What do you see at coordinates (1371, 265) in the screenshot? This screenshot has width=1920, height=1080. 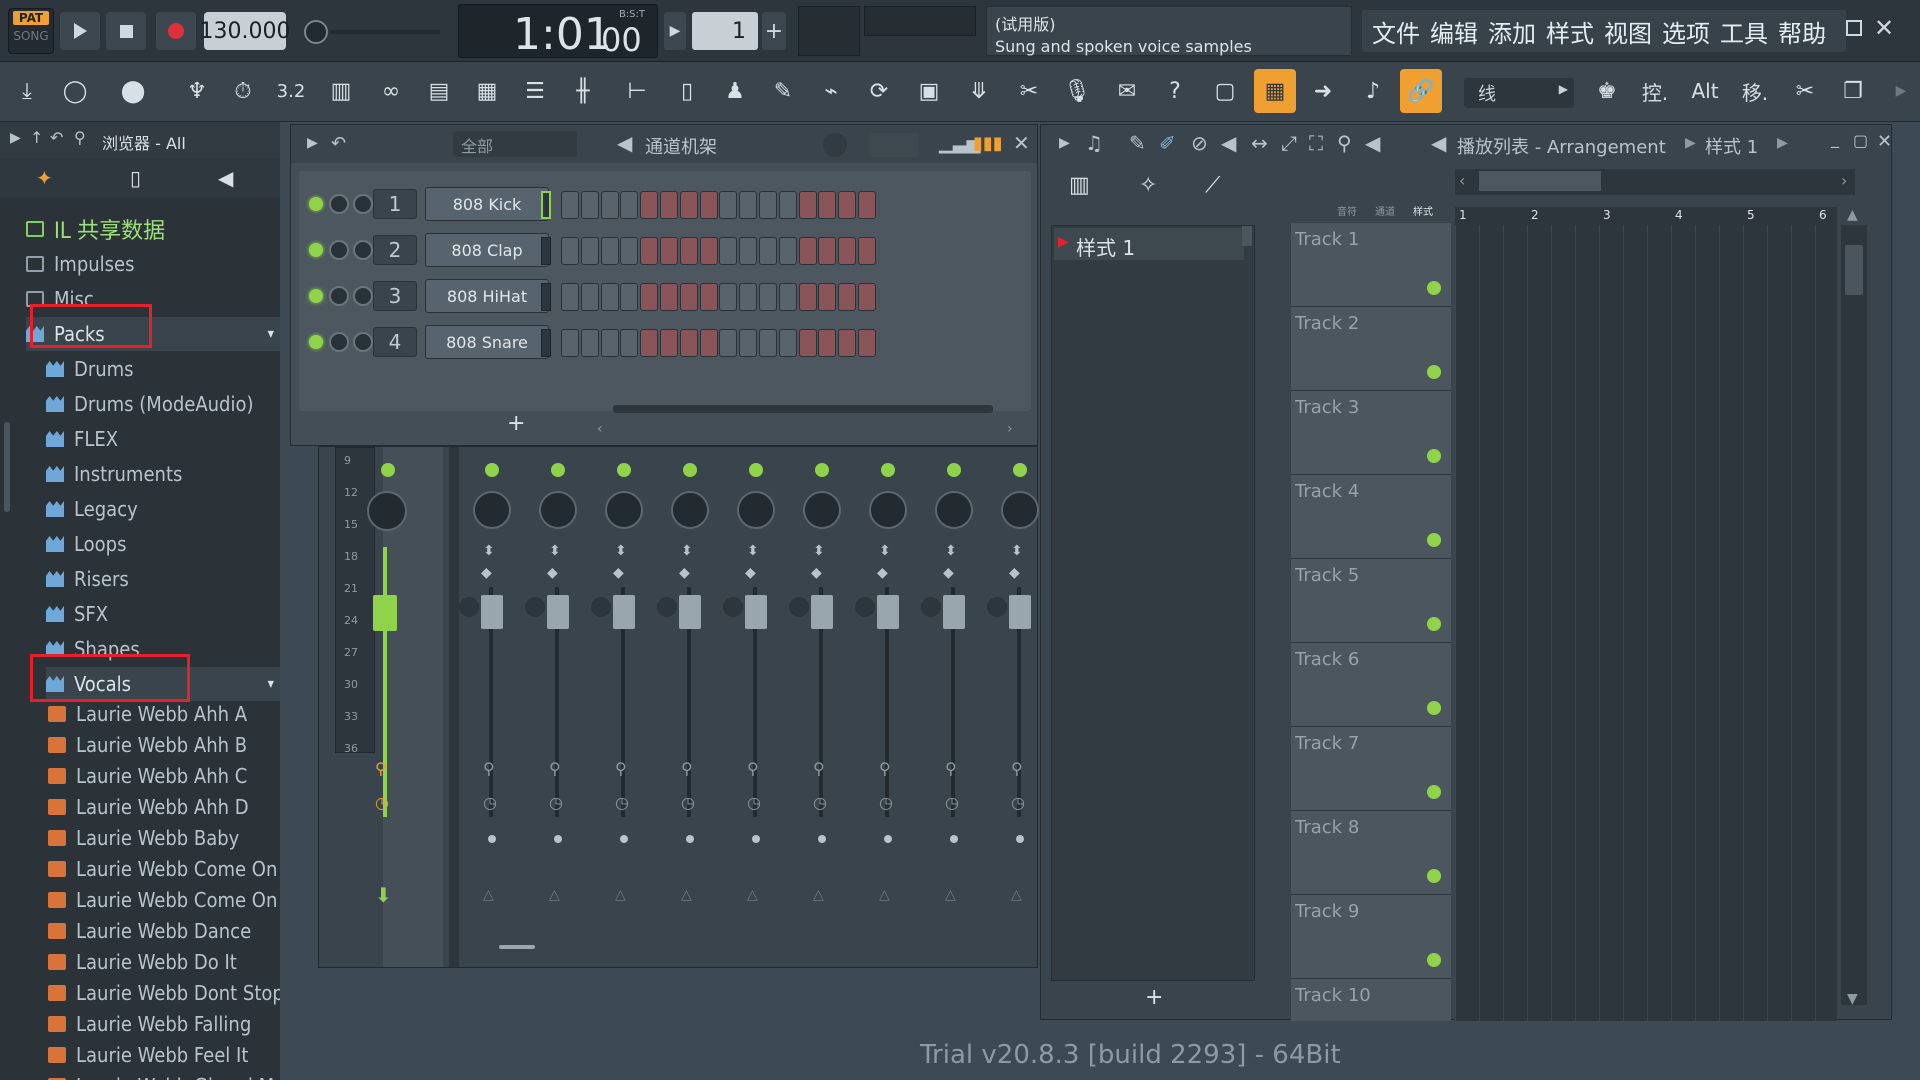 I see `track-header: Track 1` at bounding box center [1371, 265].